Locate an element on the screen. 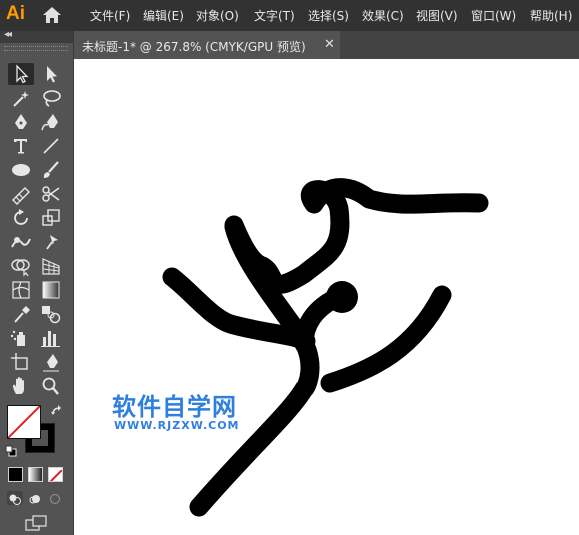 This screenshot has height=535, width=579. document-tab-bar: 未标题-1* @ 267.8% (CMYK/GPU 预览) ✕ is located at coordinates (326, 45).